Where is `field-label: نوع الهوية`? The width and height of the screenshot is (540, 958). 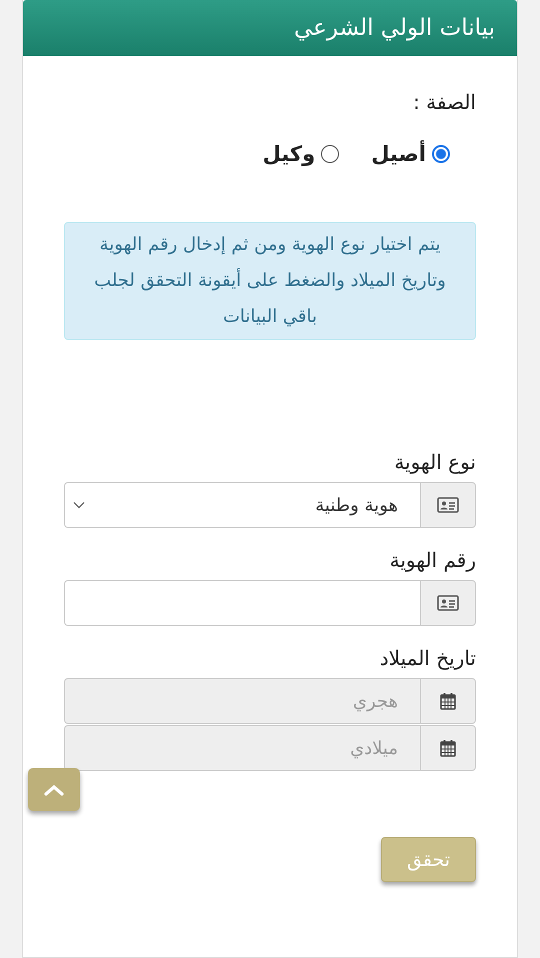
field-label: نوع الهوية is located at coordinates (434, 462).